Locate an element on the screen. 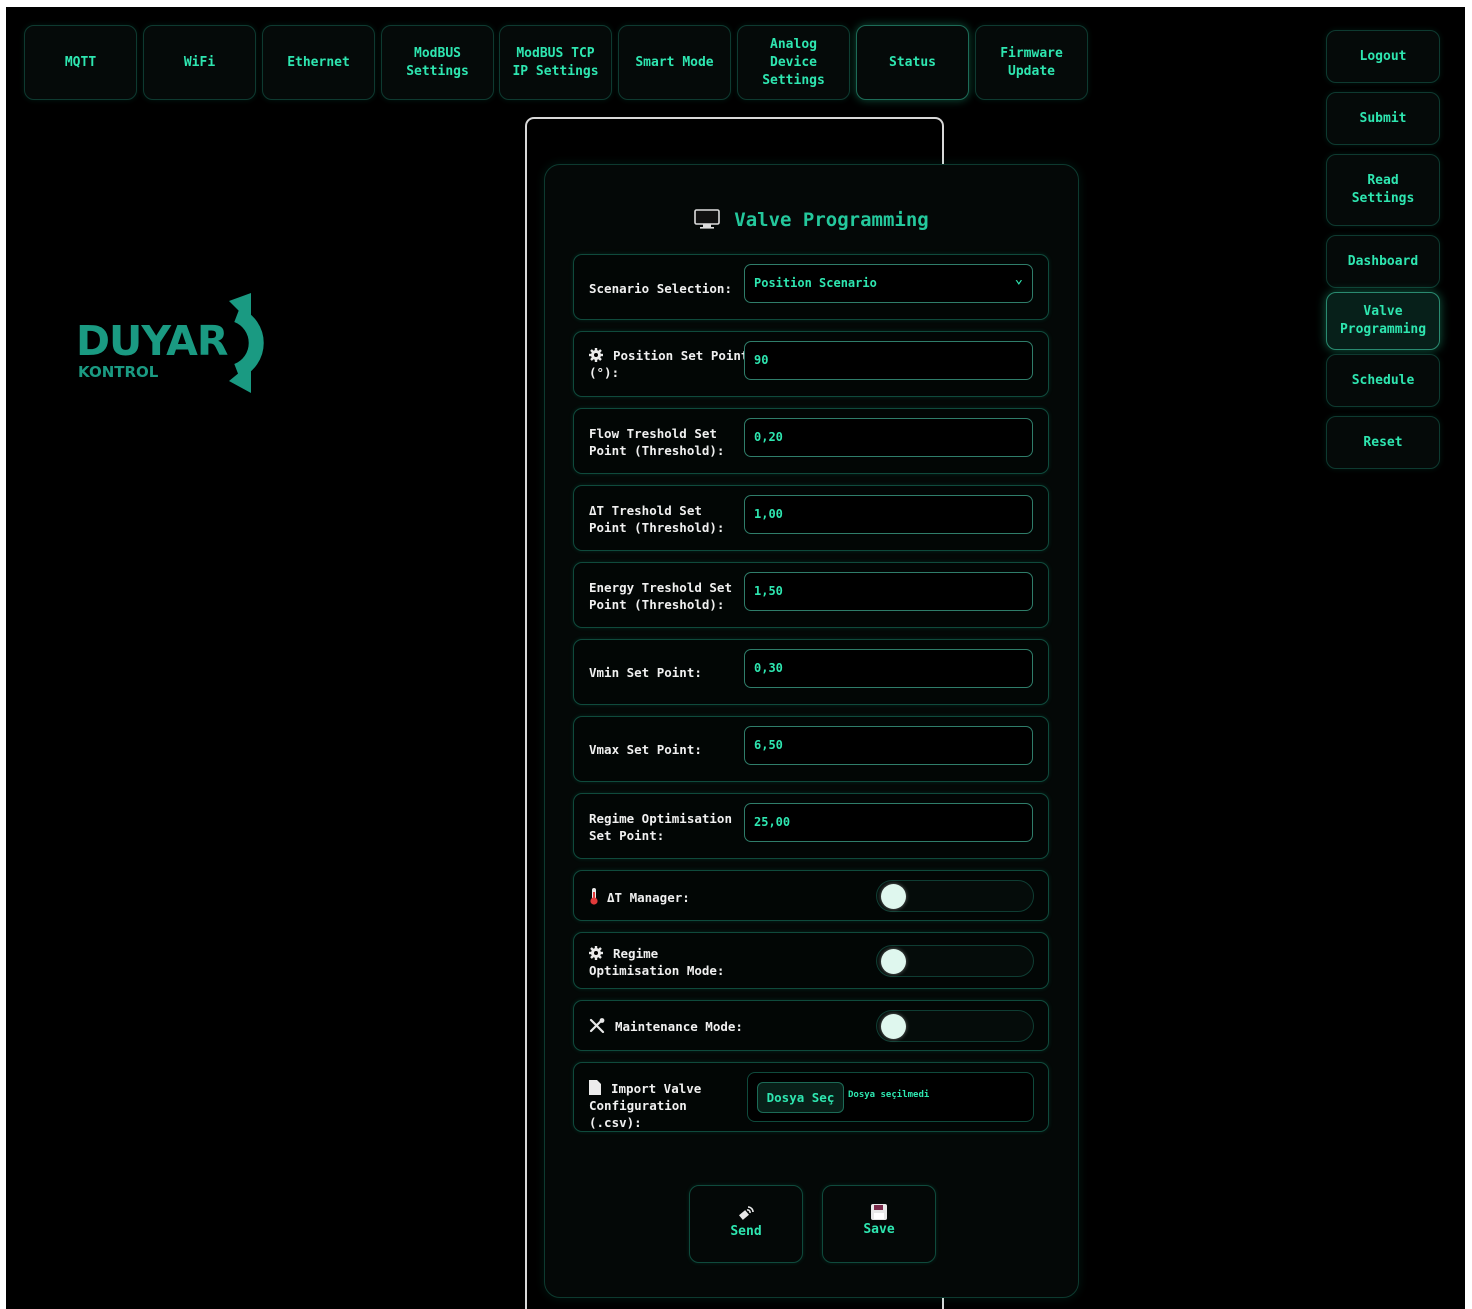 This screenshot has height=1309, width=1472. no-file-selected-text: Dosya seçilmedi is located at coordinates (889, 1095).